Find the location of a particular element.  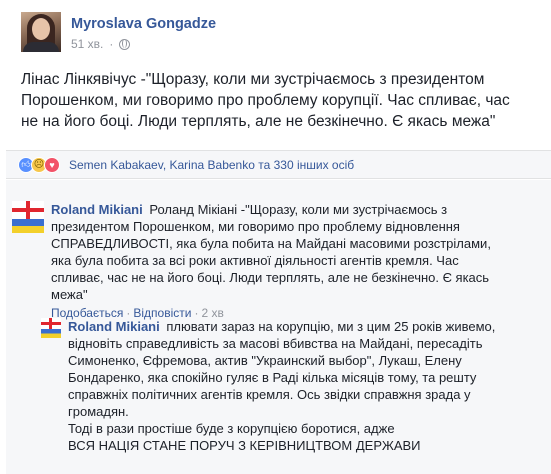

reaction-others-link: та 330 інших осіб is located at coordinates (304, 165).